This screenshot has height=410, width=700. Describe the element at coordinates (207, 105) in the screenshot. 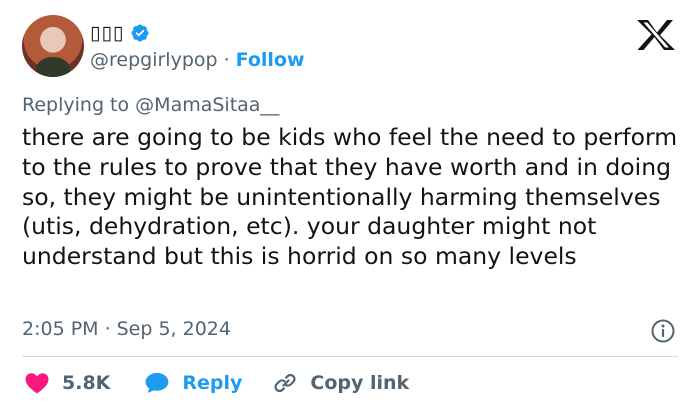

I see `reply-mention-link: @MamaSitaa__` at that location.